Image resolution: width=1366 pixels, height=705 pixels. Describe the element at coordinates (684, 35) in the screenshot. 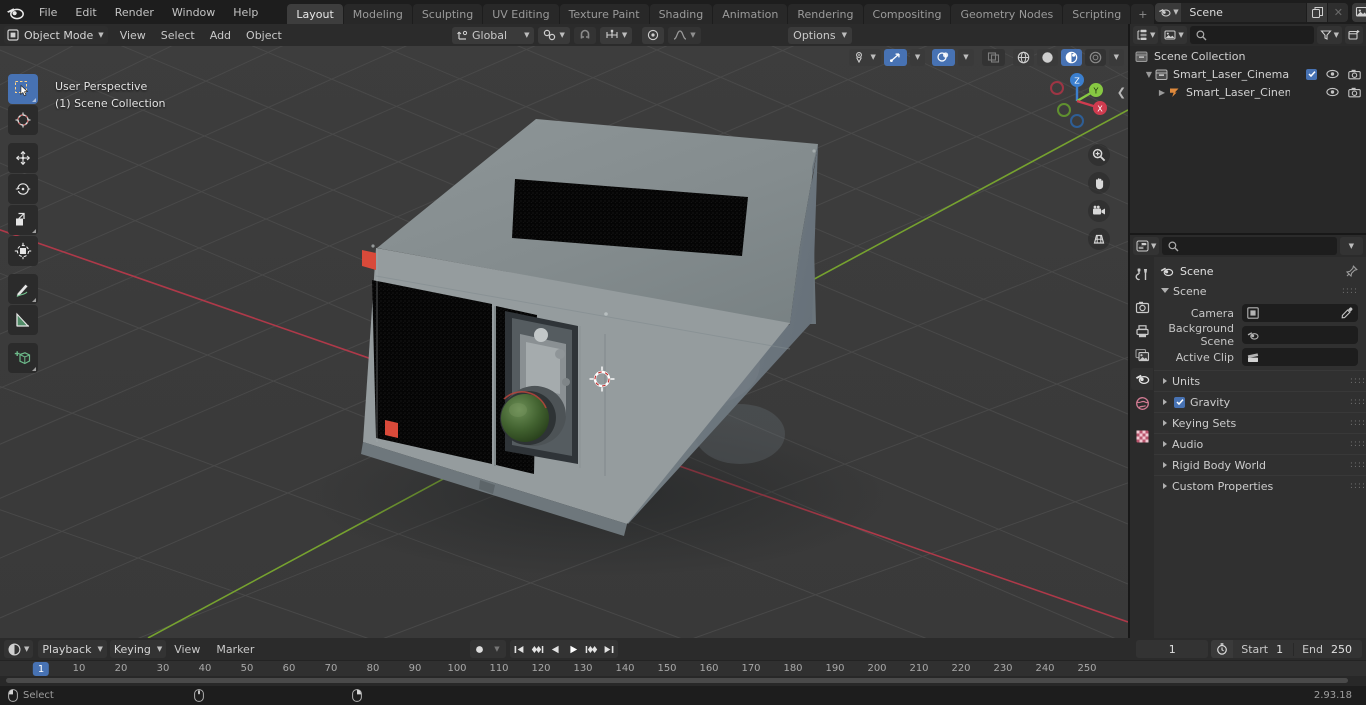

I see `falloff-dropdown: ▼` at that location.